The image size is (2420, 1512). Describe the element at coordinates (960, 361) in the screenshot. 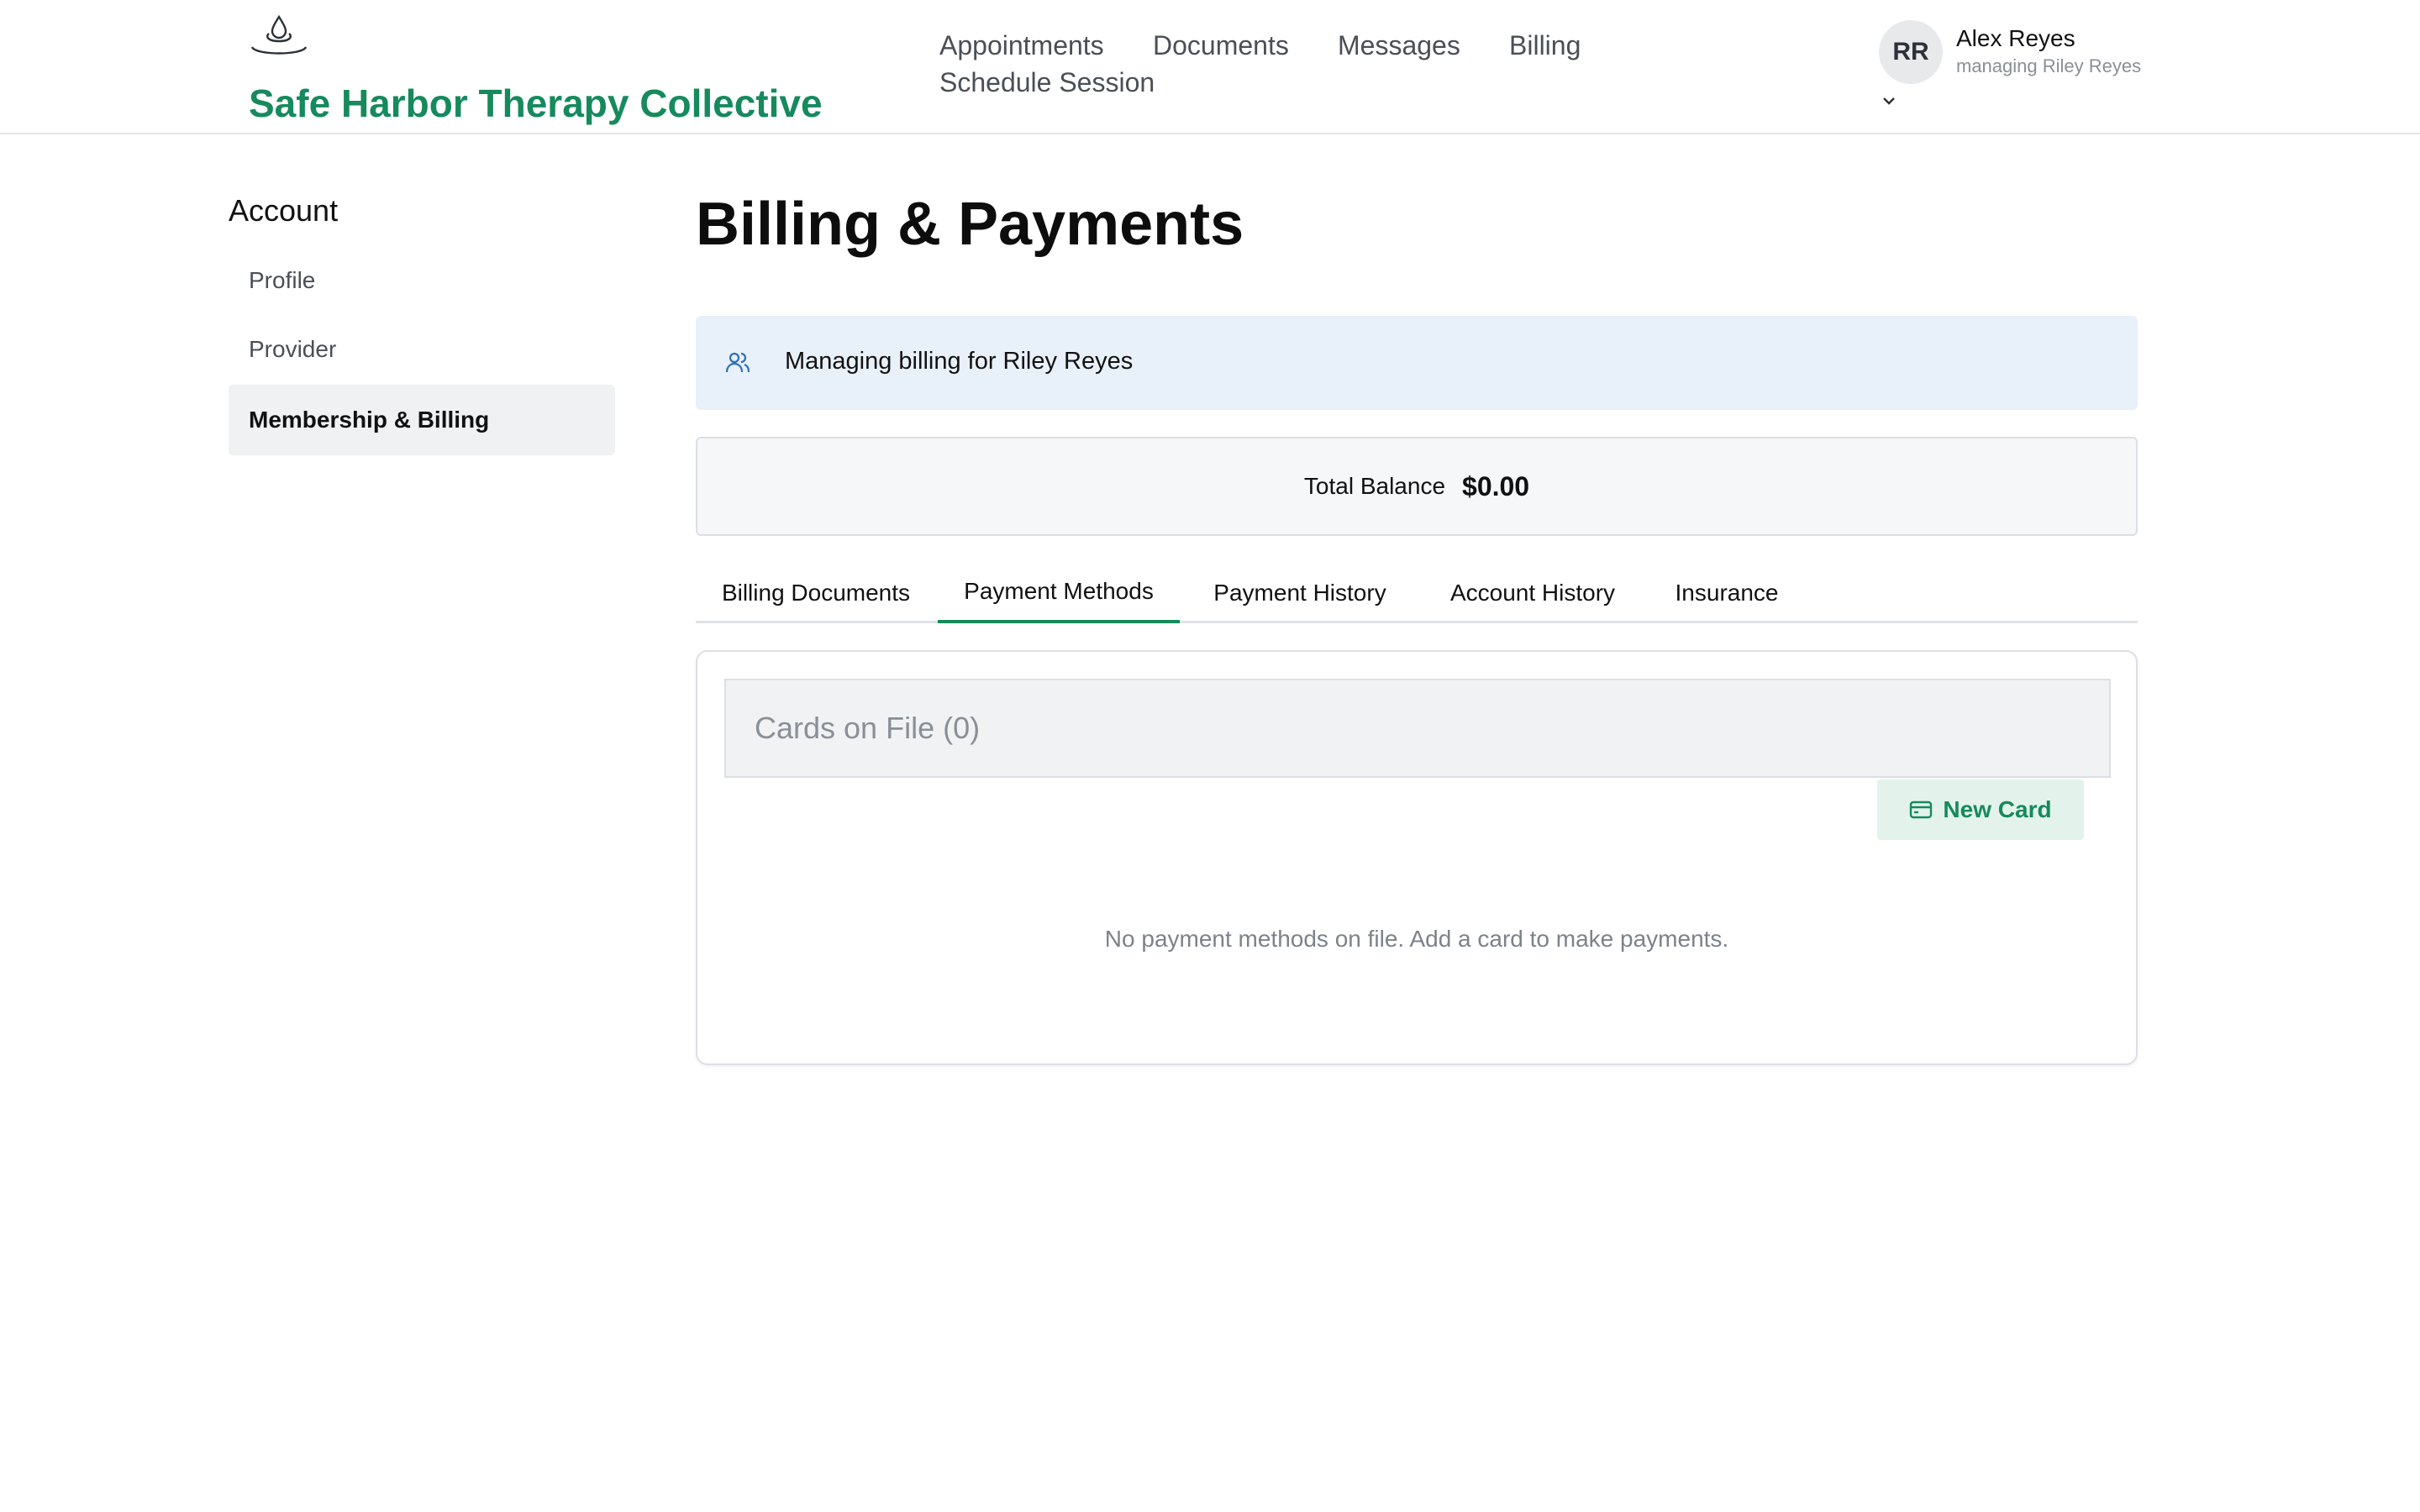

I see `banner-text: Managing billing for Riley Reyes` at that location.